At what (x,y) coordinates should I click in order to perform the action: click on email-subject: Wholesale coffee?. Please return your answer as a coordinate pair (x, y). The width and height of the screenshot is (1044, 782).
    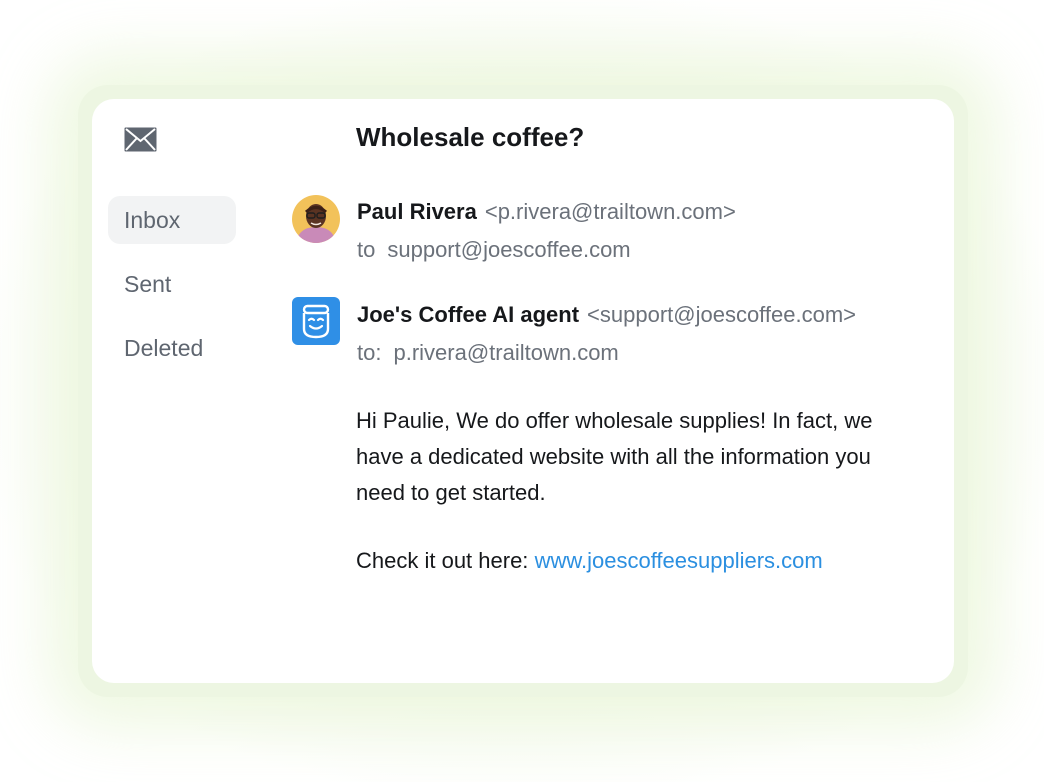
    Looking at the image, I should click on (470, 137).